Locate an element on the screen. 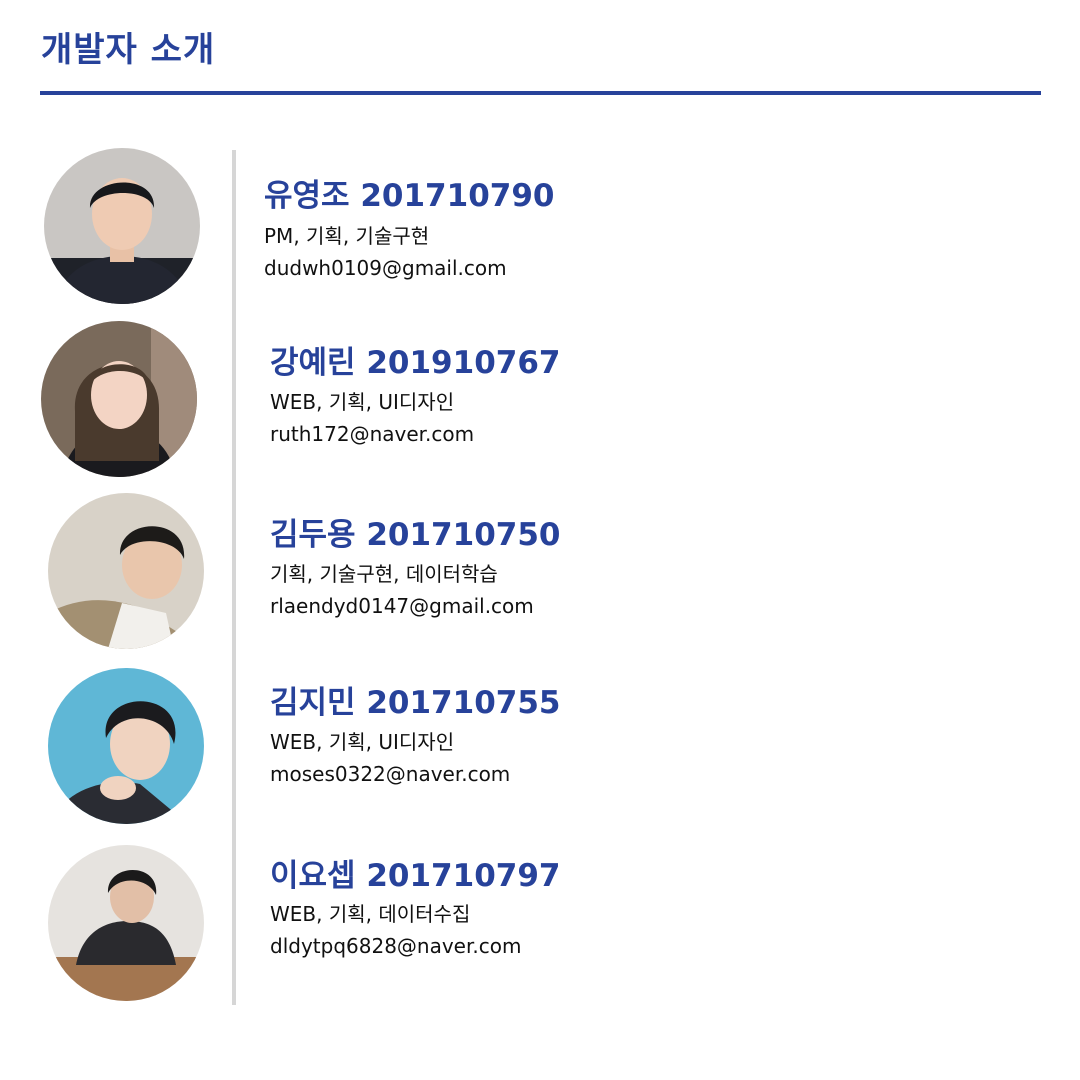 The height and width of the screenshot is (1080, 1080). member-role: WEB, 기획, 데이터수집 is located at coordinates (370, 914).